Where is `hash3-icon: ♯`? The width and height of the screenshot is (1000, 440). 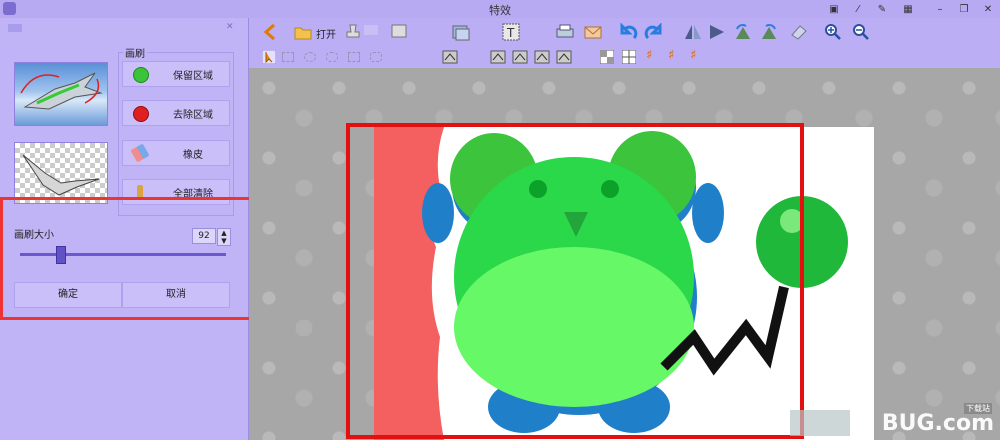
hash3-icon: ♯ is located at coordinates (693, 55).